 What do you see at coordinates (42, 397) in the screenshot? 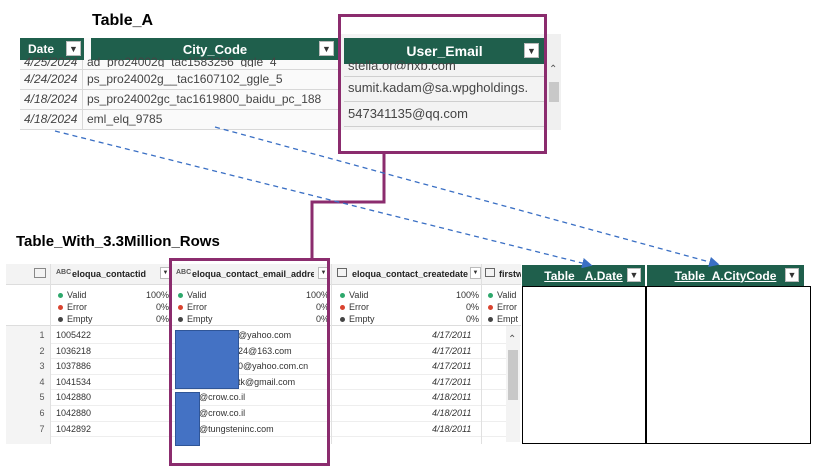
I see `row-number: 5` at bounding box center [42, 397].